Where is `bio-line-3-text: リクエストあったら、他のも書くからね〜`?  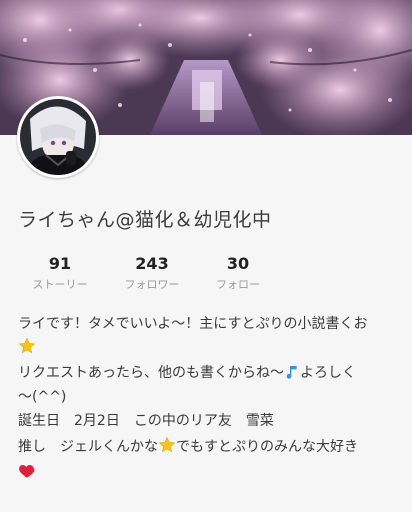
bio-line-3-text: リクエストあったら、他のも書くからね〜 is located at coordinates (151, 373).